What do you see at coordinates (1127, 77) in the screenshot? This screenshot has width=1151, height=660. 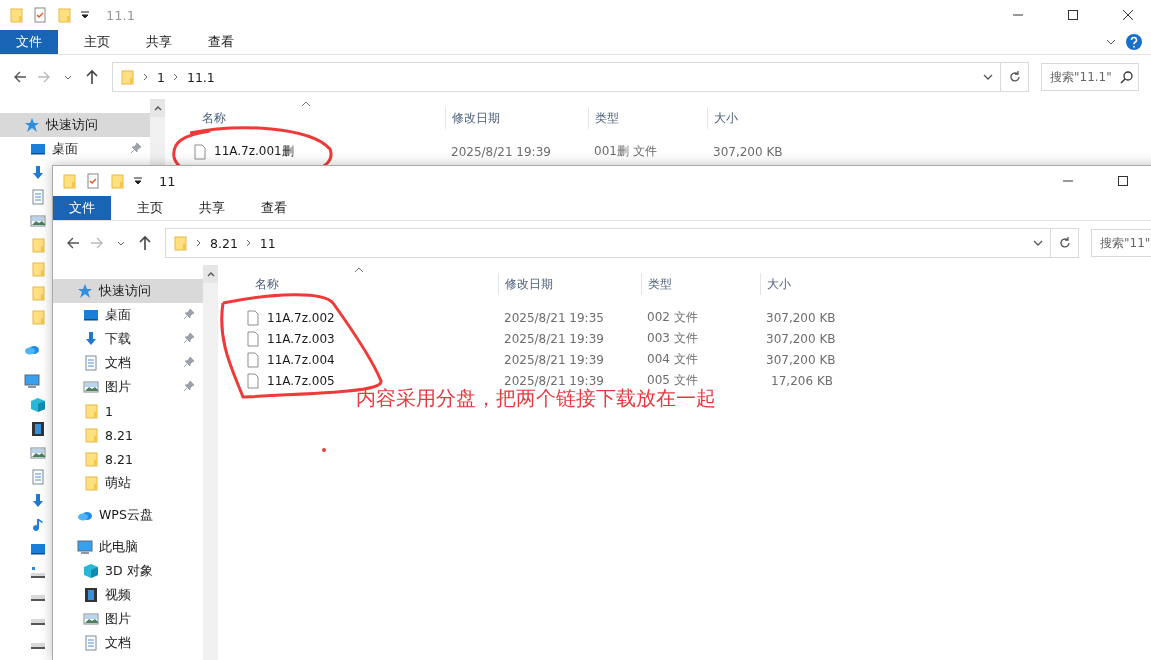 I see `search-icon` at bounding box center [1127, 77].